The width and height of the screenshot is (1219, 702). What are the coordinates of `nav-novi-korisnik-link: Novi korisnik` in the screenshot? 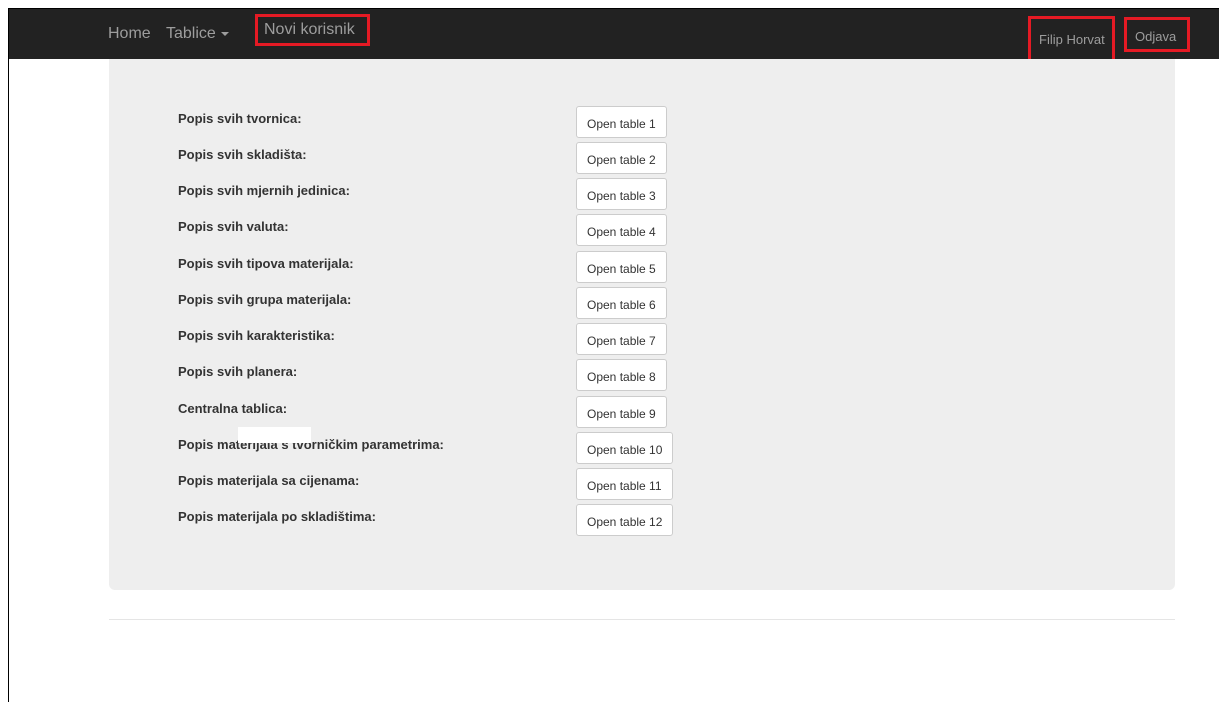 It's located at (312, 30).